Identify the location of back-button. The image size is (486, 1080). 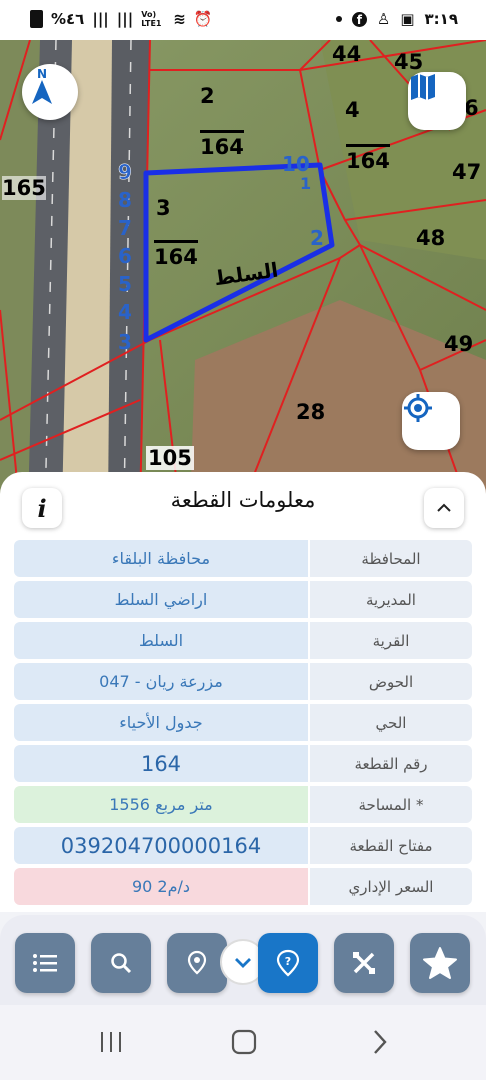
(380, 1042).